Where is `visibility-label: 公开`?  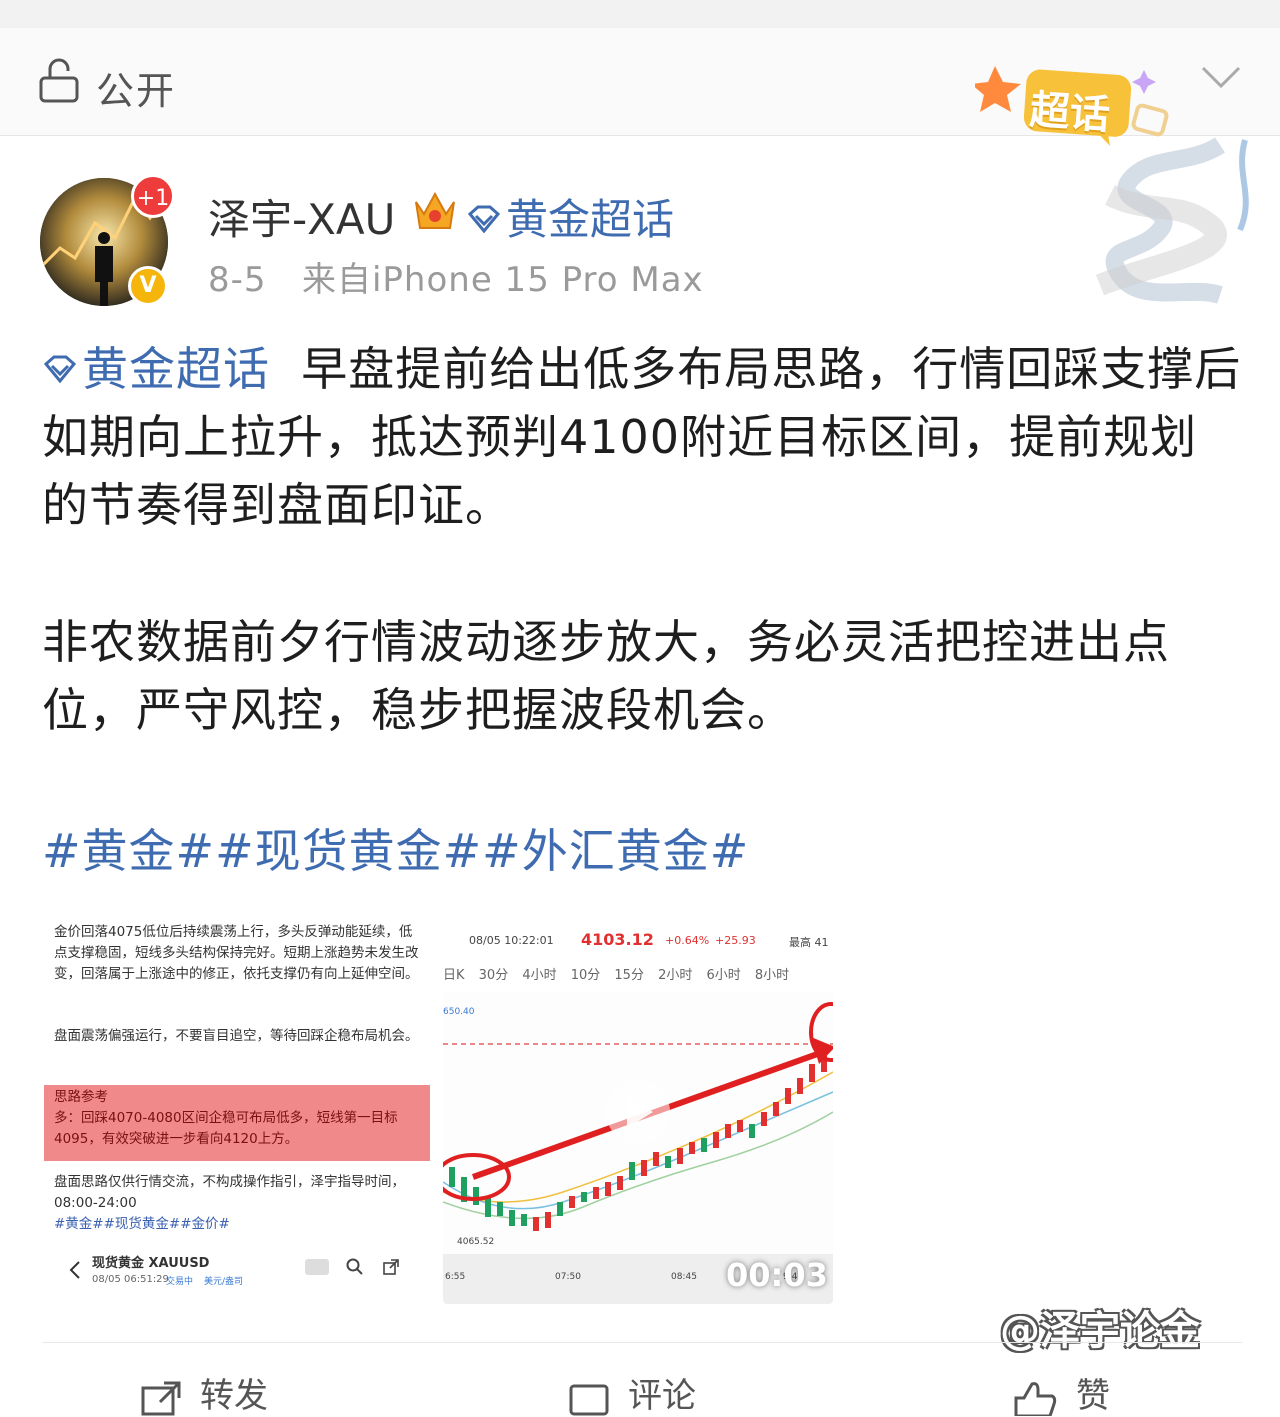 visibility-label: 公开 is located at coordinates (136, 87).